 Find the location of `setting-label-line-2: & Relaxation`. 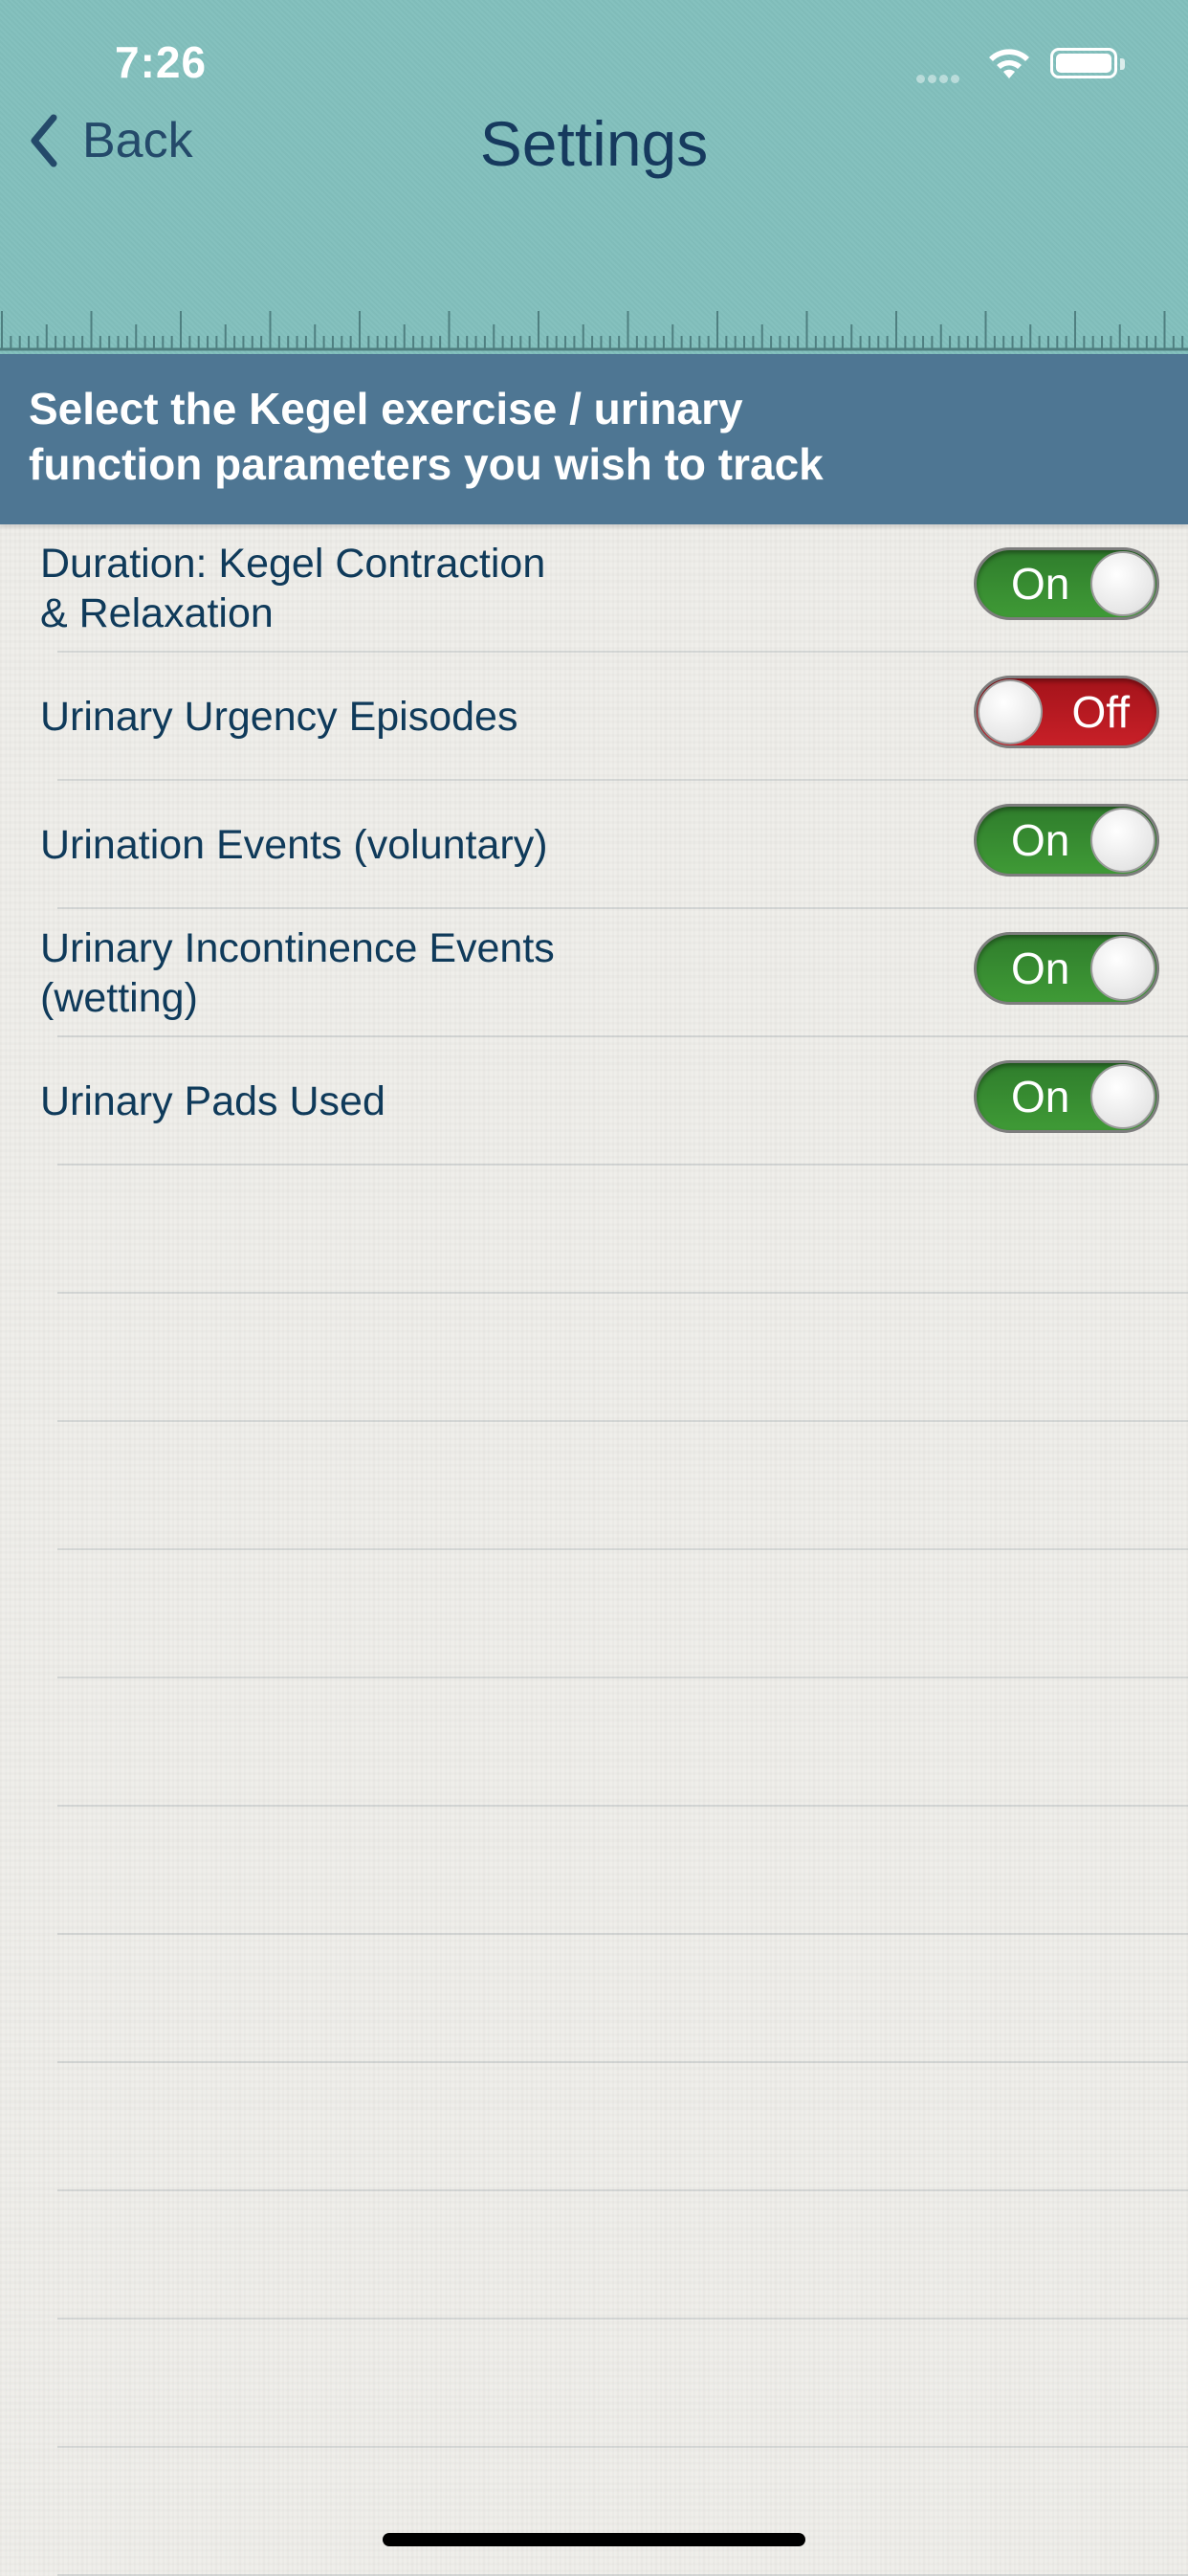

setting-label-line-2: & Relaxation is located at coordinates (157, 613).